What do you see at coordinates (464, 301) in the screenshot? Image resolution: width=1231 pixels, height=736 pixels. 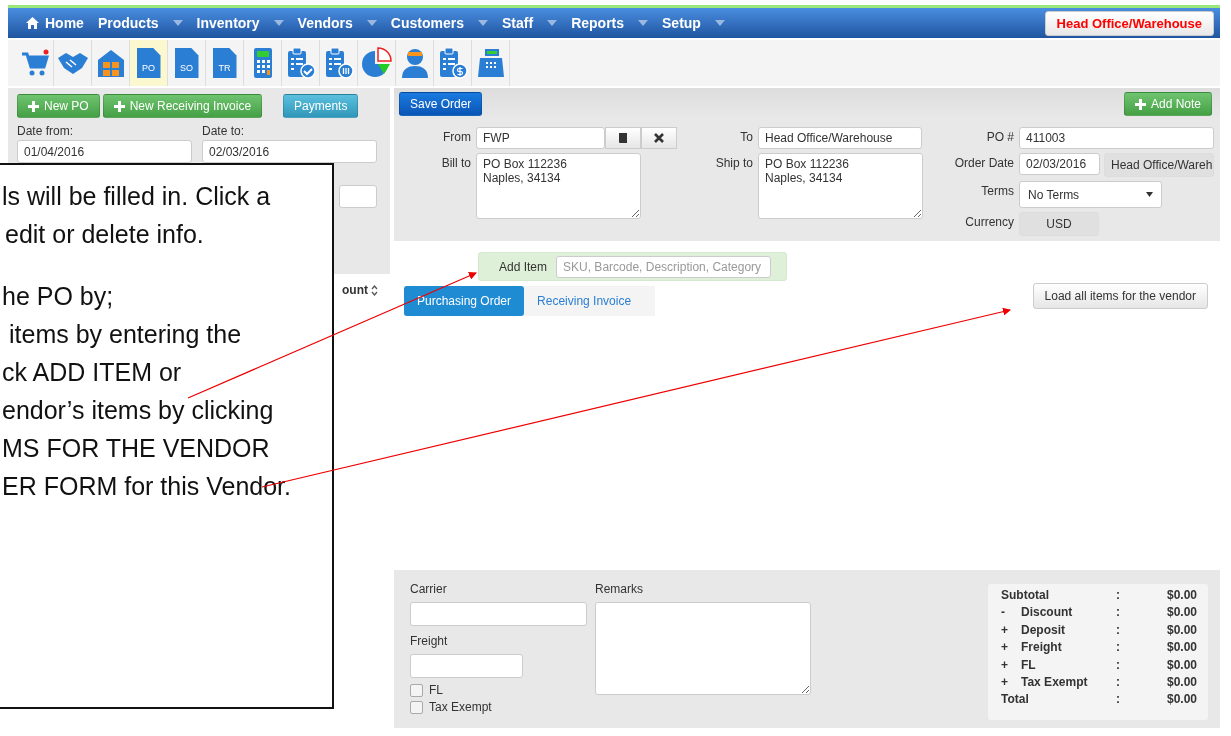 I see `tab: Purchasing Order` at bounding box center [464, 301].